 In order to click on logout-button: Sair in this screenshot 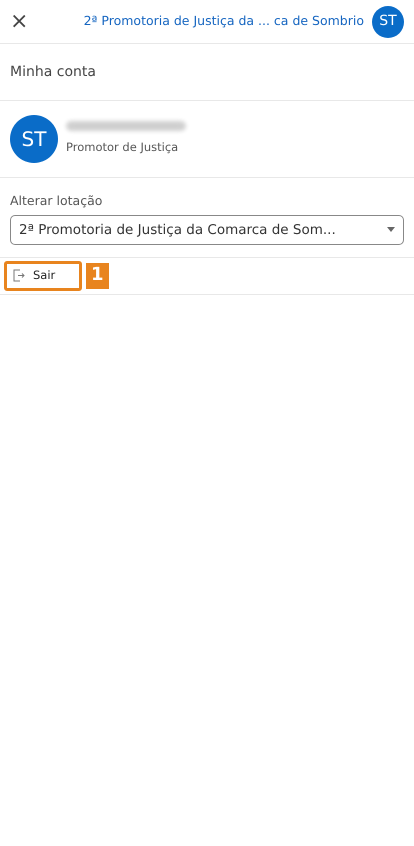, I will do `click(43, 275)`.